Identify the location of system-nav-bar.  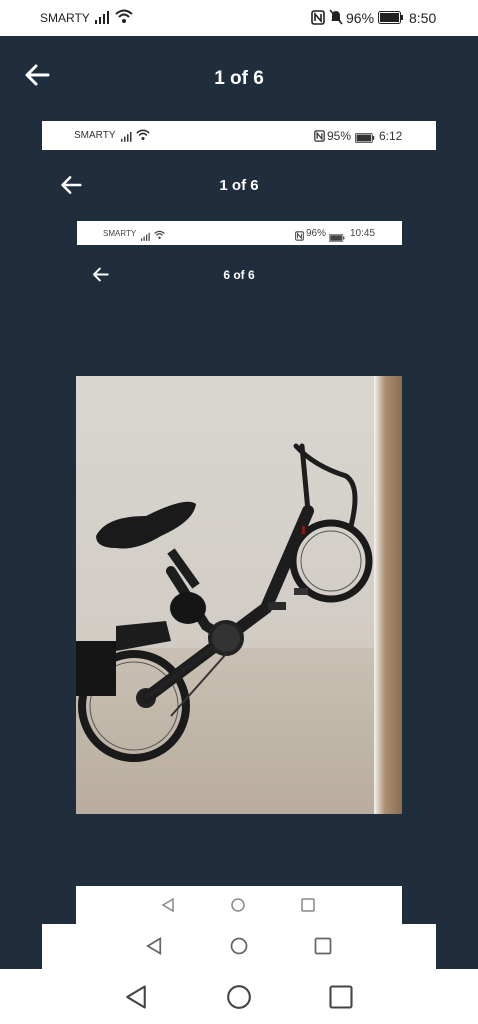
(239, 996).